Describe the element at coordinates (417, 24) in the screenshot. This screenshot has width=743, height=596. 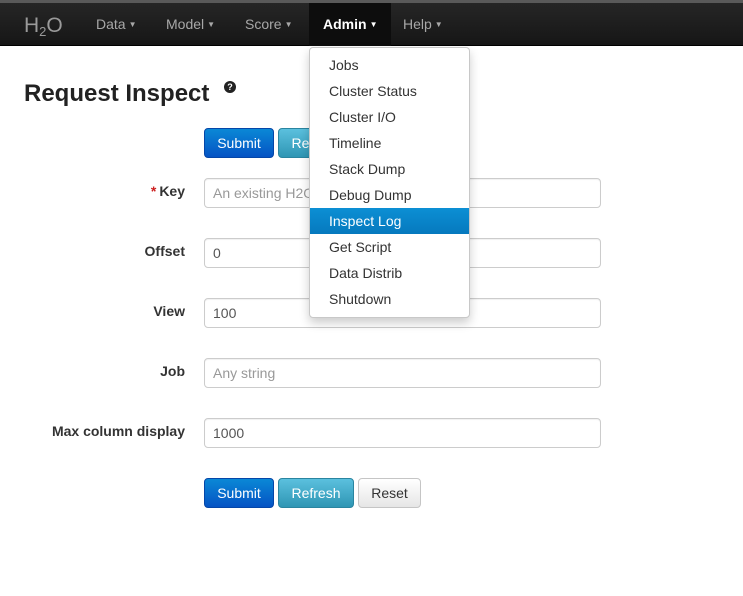
I see `nav-help-label: Help` at that location.